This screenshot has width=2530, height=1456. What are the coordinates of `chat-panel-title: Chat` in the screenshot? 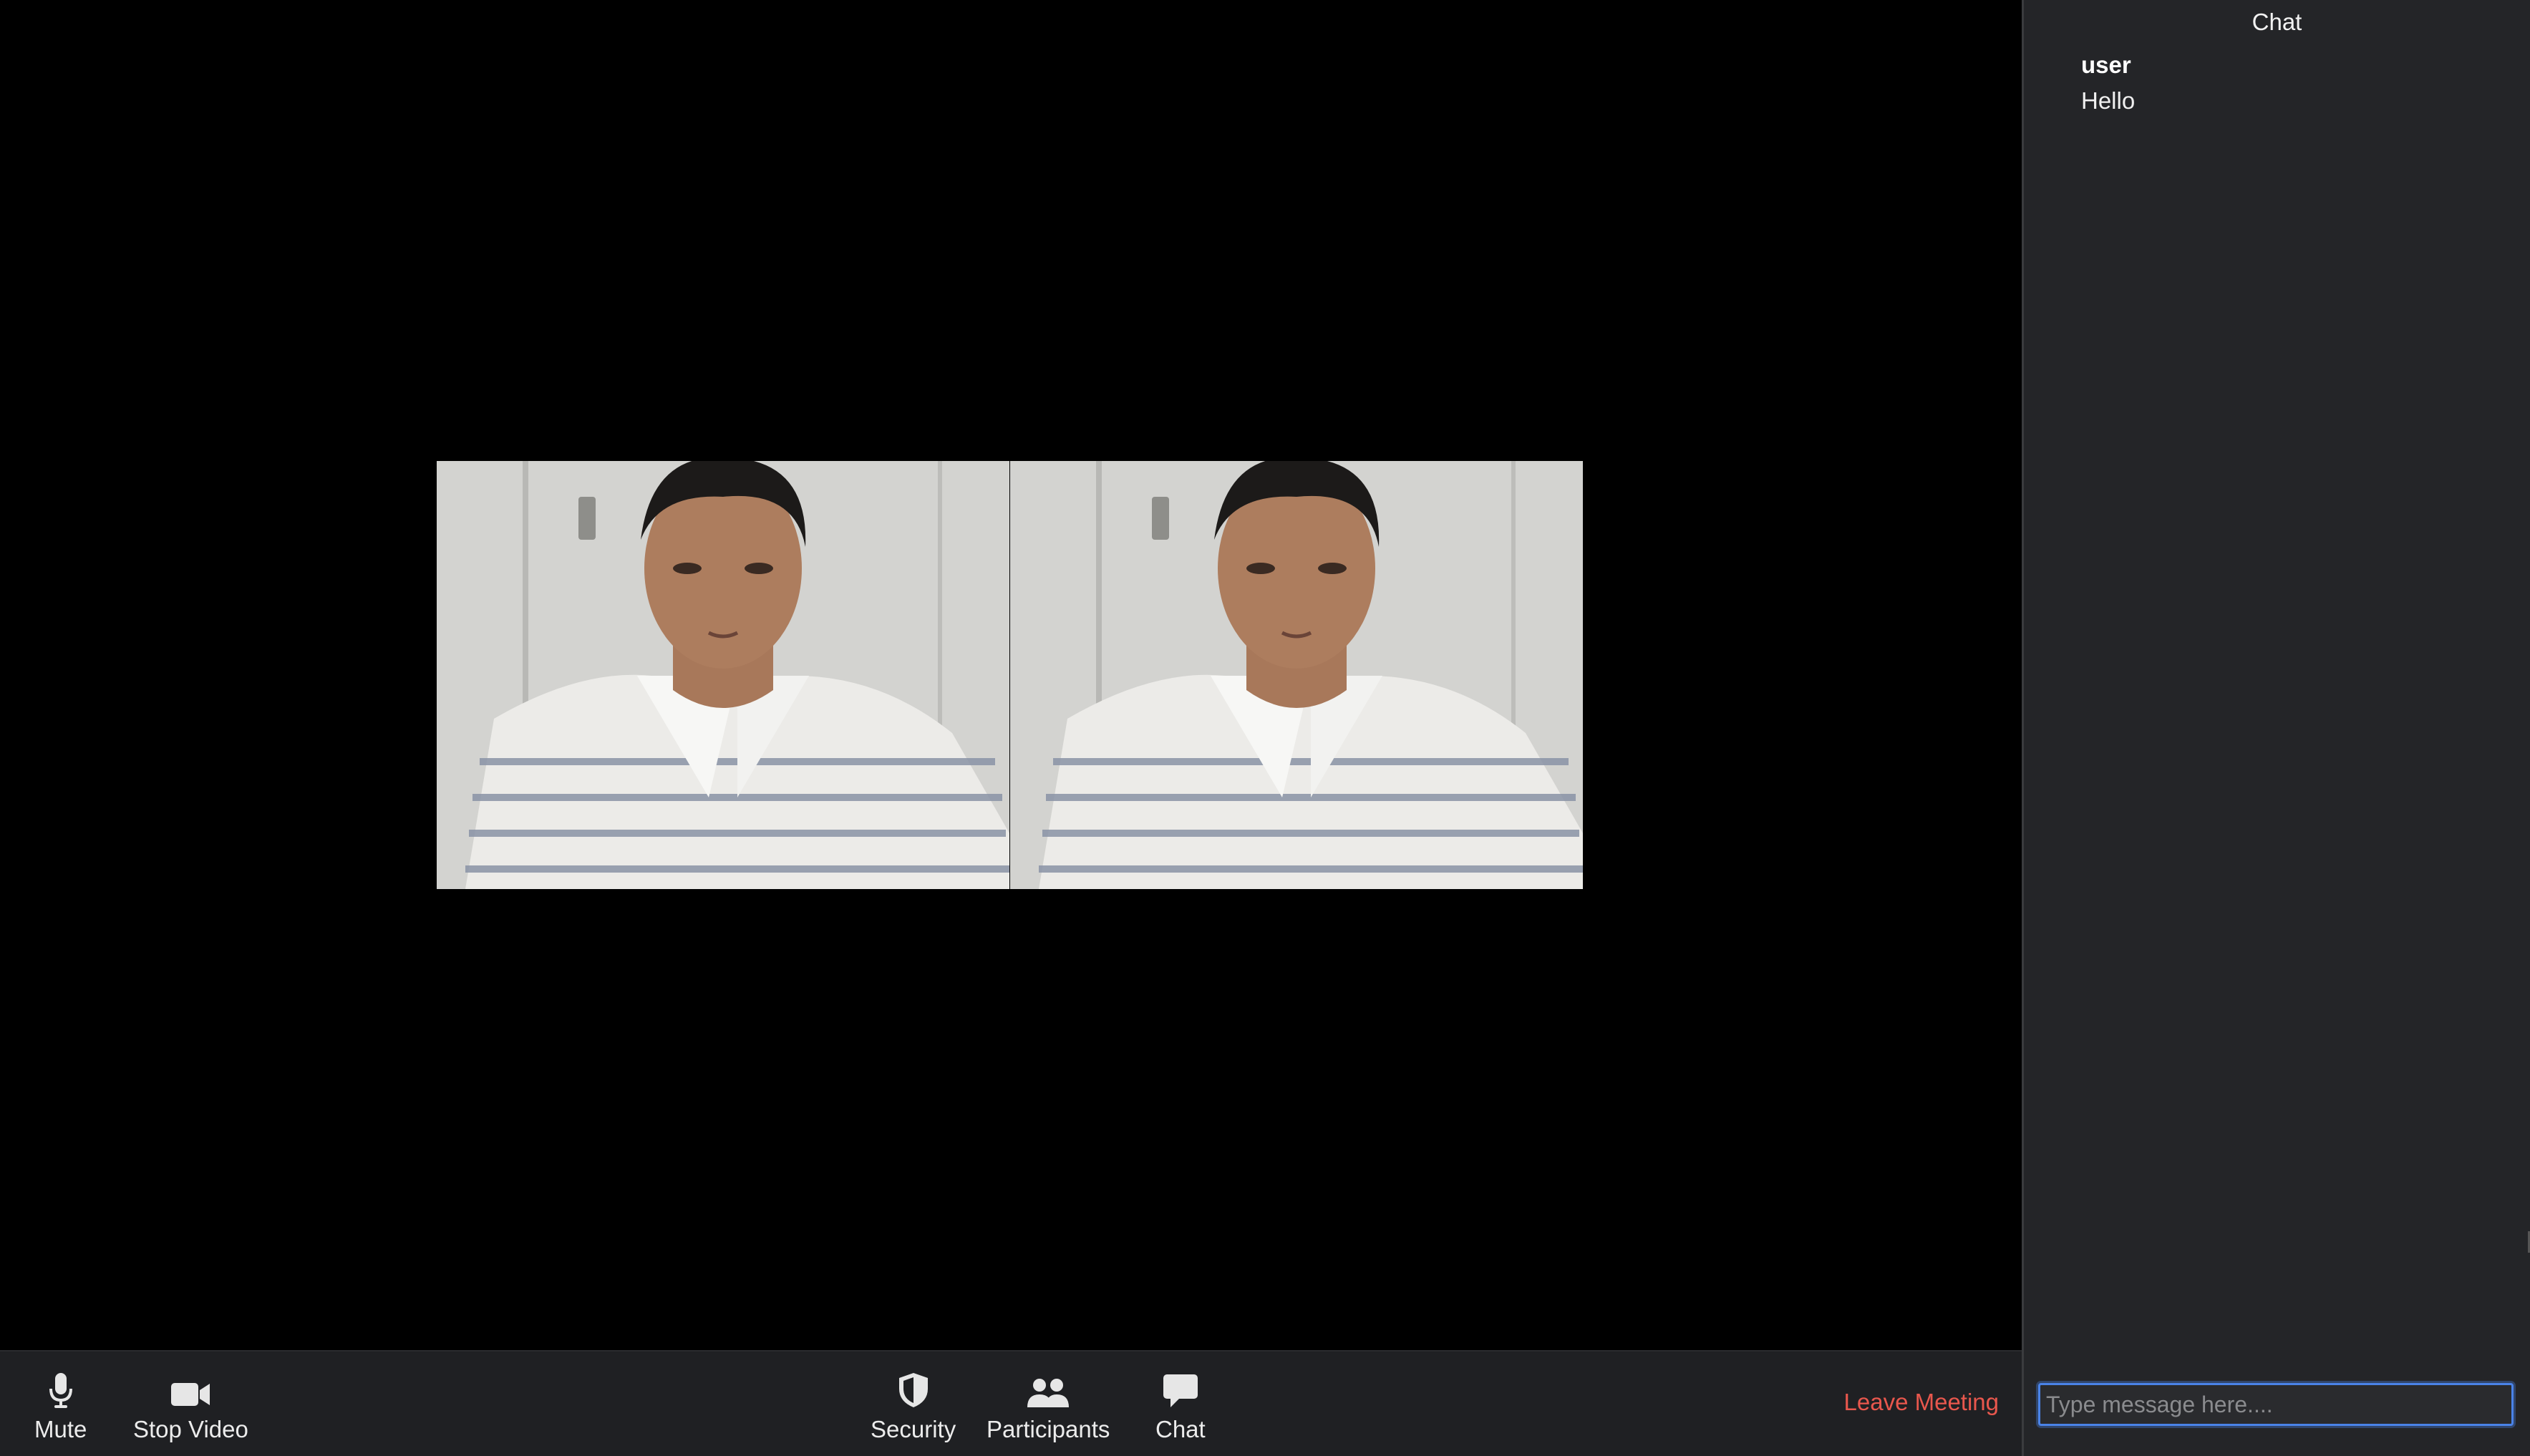 It's located at (2277, 22).